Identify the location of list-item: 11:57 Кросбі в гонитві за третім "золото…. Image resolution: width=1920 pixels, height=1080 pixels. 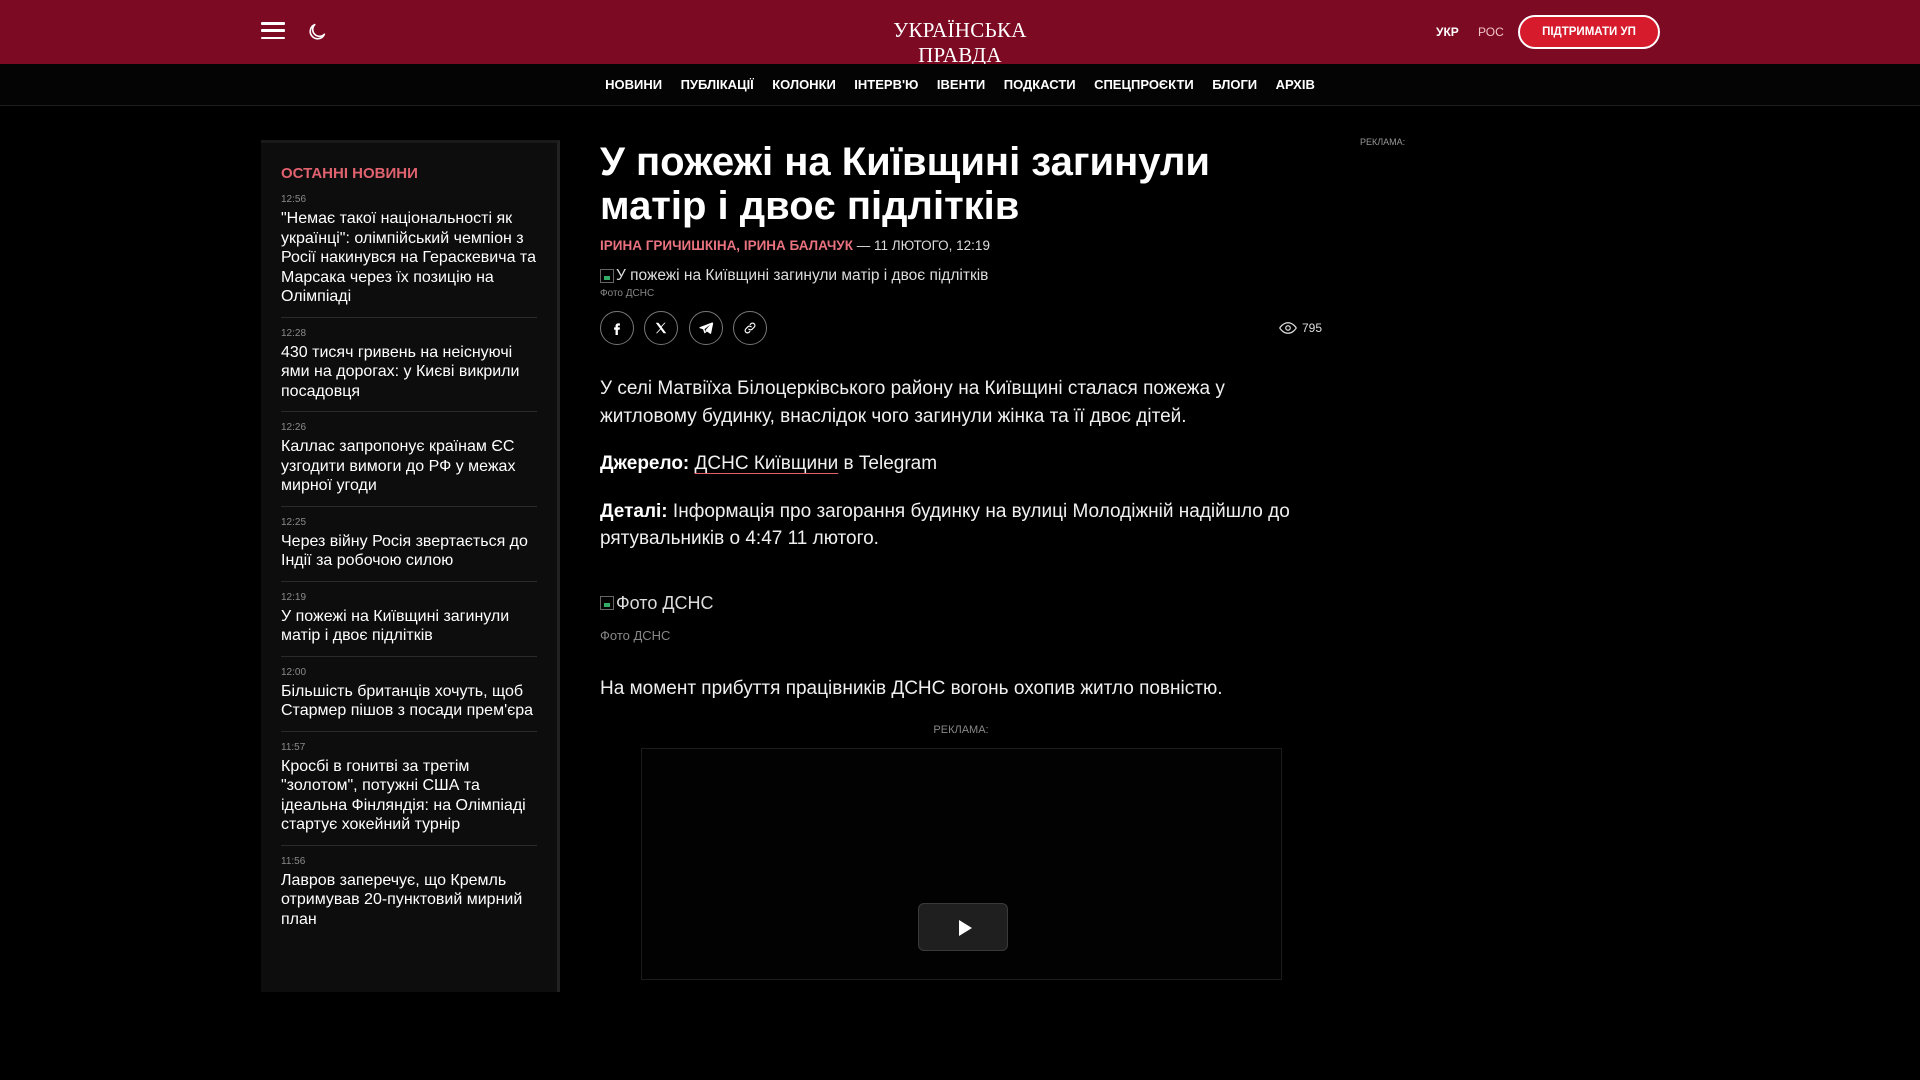
(409, 794).